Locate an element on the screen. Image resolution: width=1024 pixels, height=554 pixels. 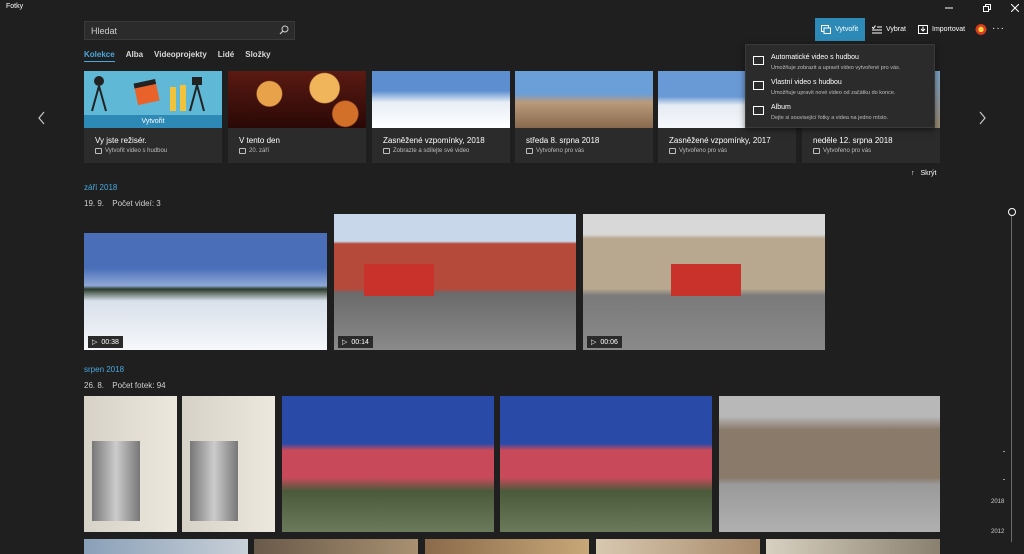
menu-item-title: Album is located at coordinates (781, 107).